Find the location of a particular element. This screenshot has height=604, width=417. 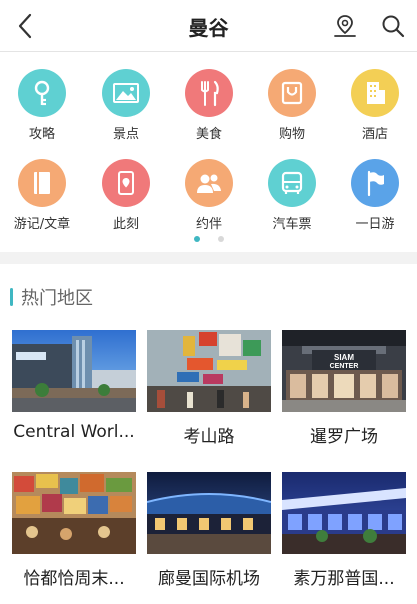

circle-bus is located at coordinates (292, 183).